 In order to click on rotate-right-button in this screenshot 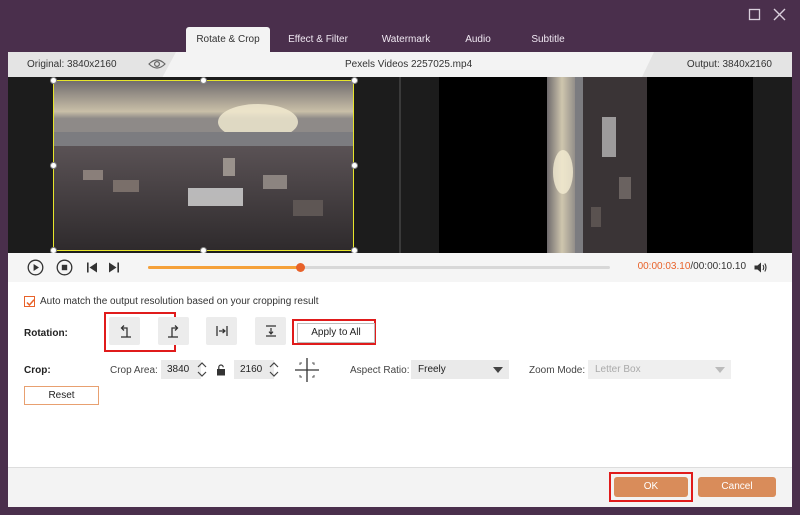, I will do `click(173, 331)`.